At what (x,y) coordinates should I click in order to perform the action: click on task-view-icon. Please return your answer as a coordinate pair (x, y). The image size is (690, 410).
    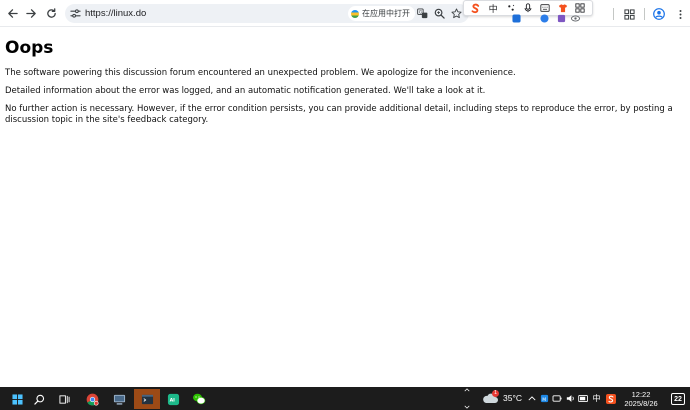
    Looking at the image, I should click on (64, 399).